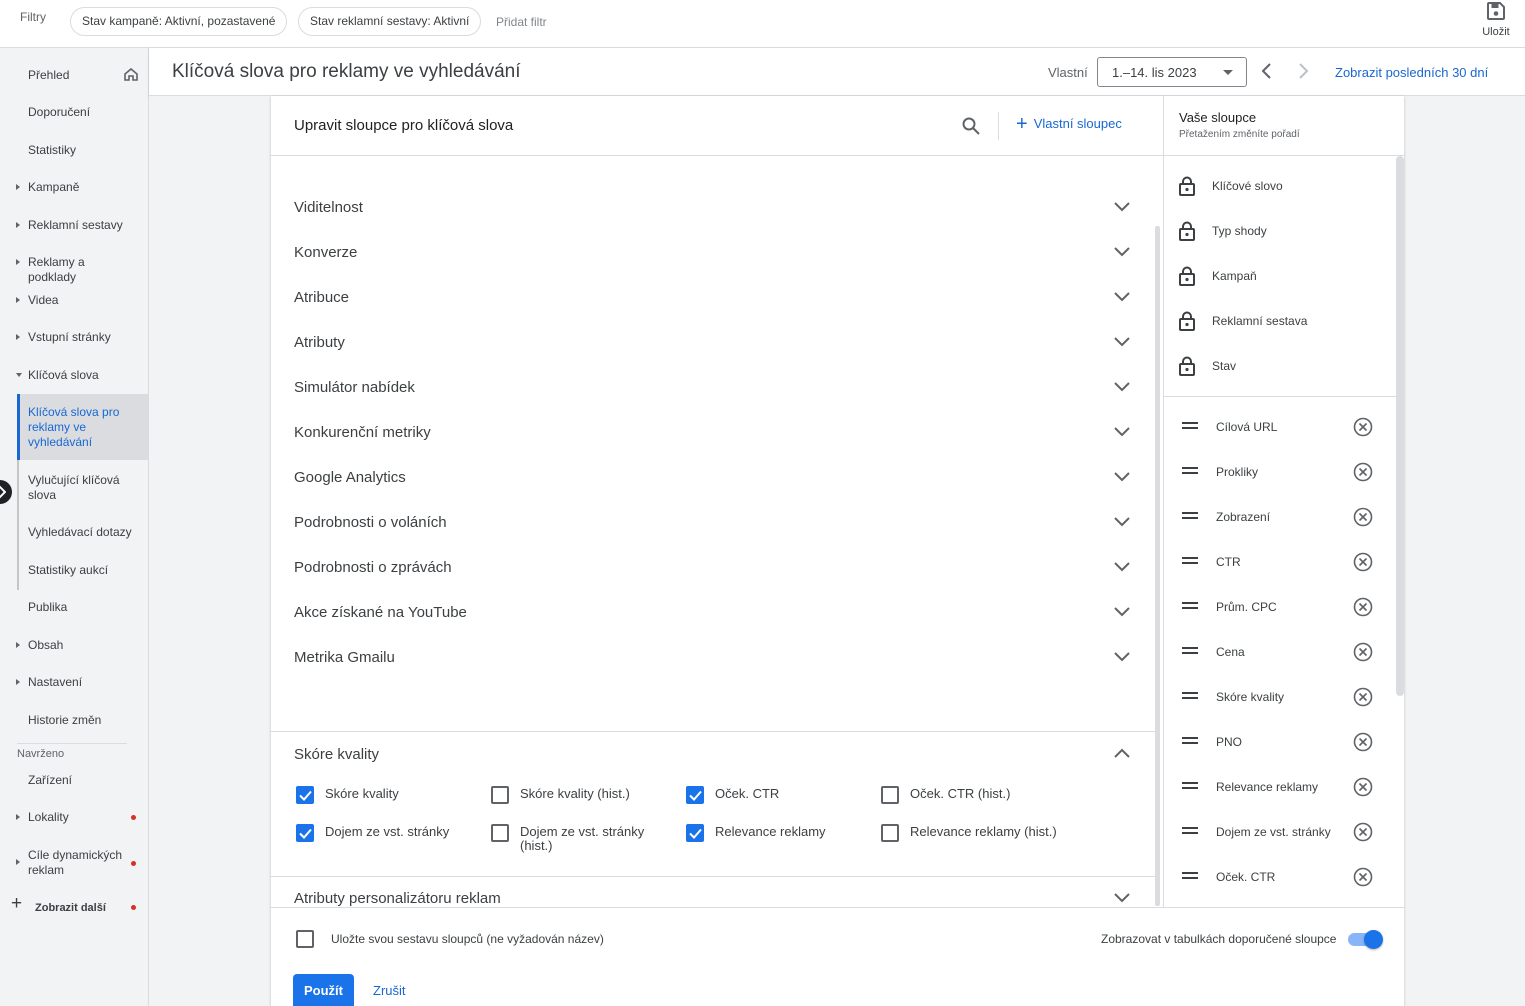 The height and width of the screenshot is (1006, 1525). What do you see at coordinates (74, 189) in the screenshot?
I see `sidebar-item-kampane: Kampaně` at bounding box center [74, 189].